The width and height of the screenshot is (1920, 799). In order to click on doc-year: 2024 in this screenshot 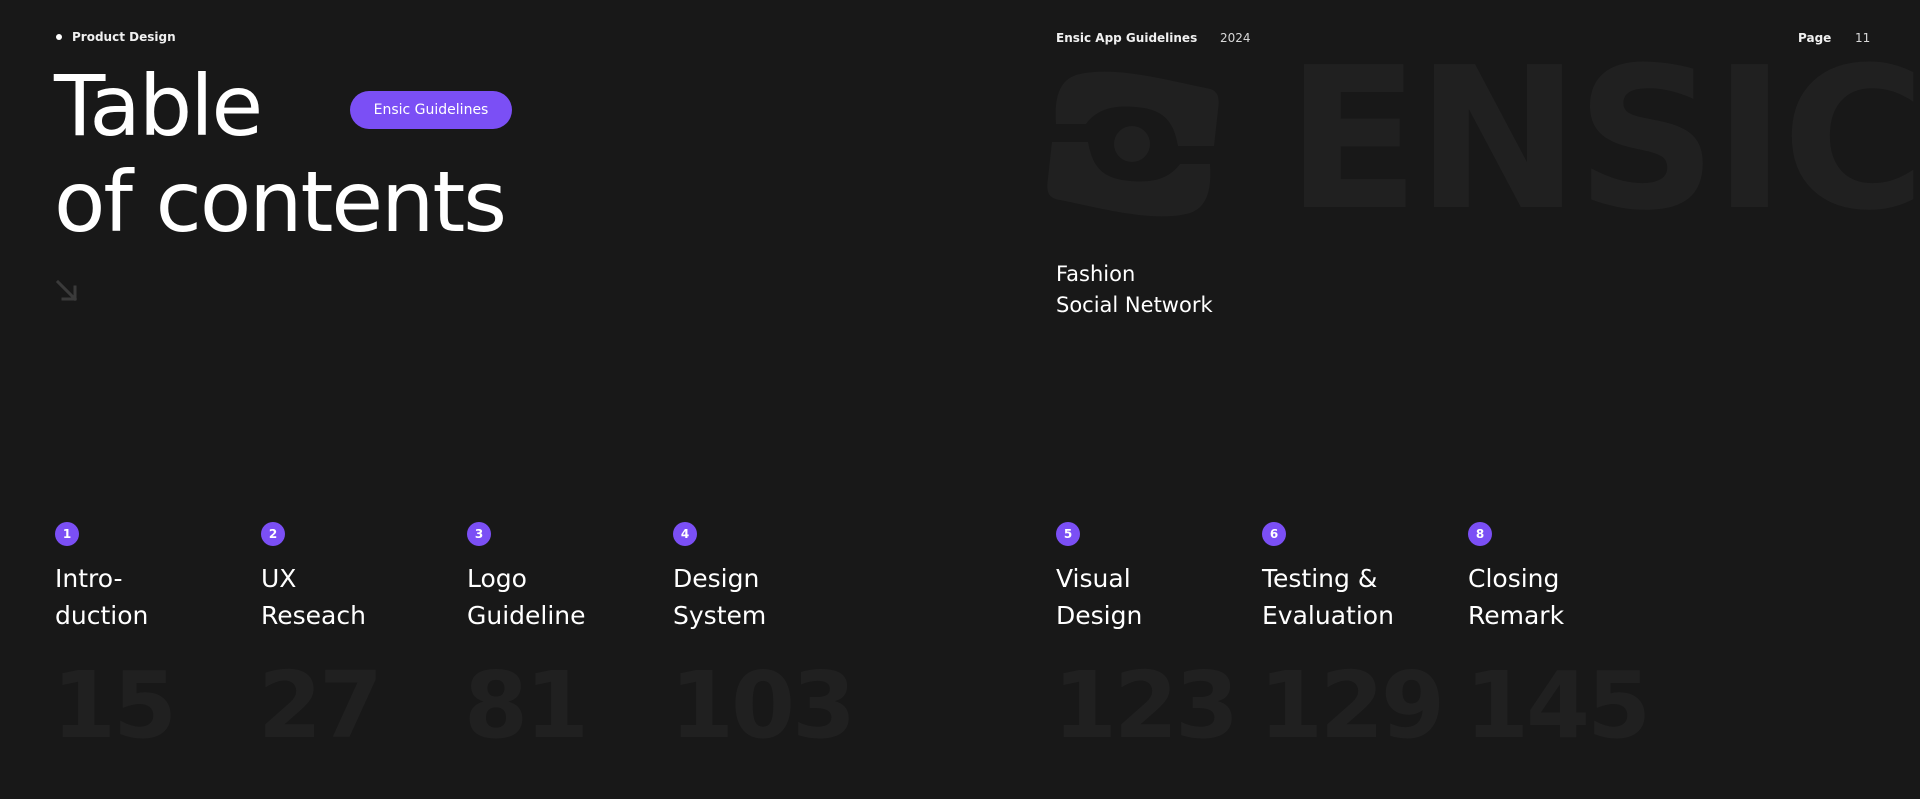, I will do `click(1235, 38)`.